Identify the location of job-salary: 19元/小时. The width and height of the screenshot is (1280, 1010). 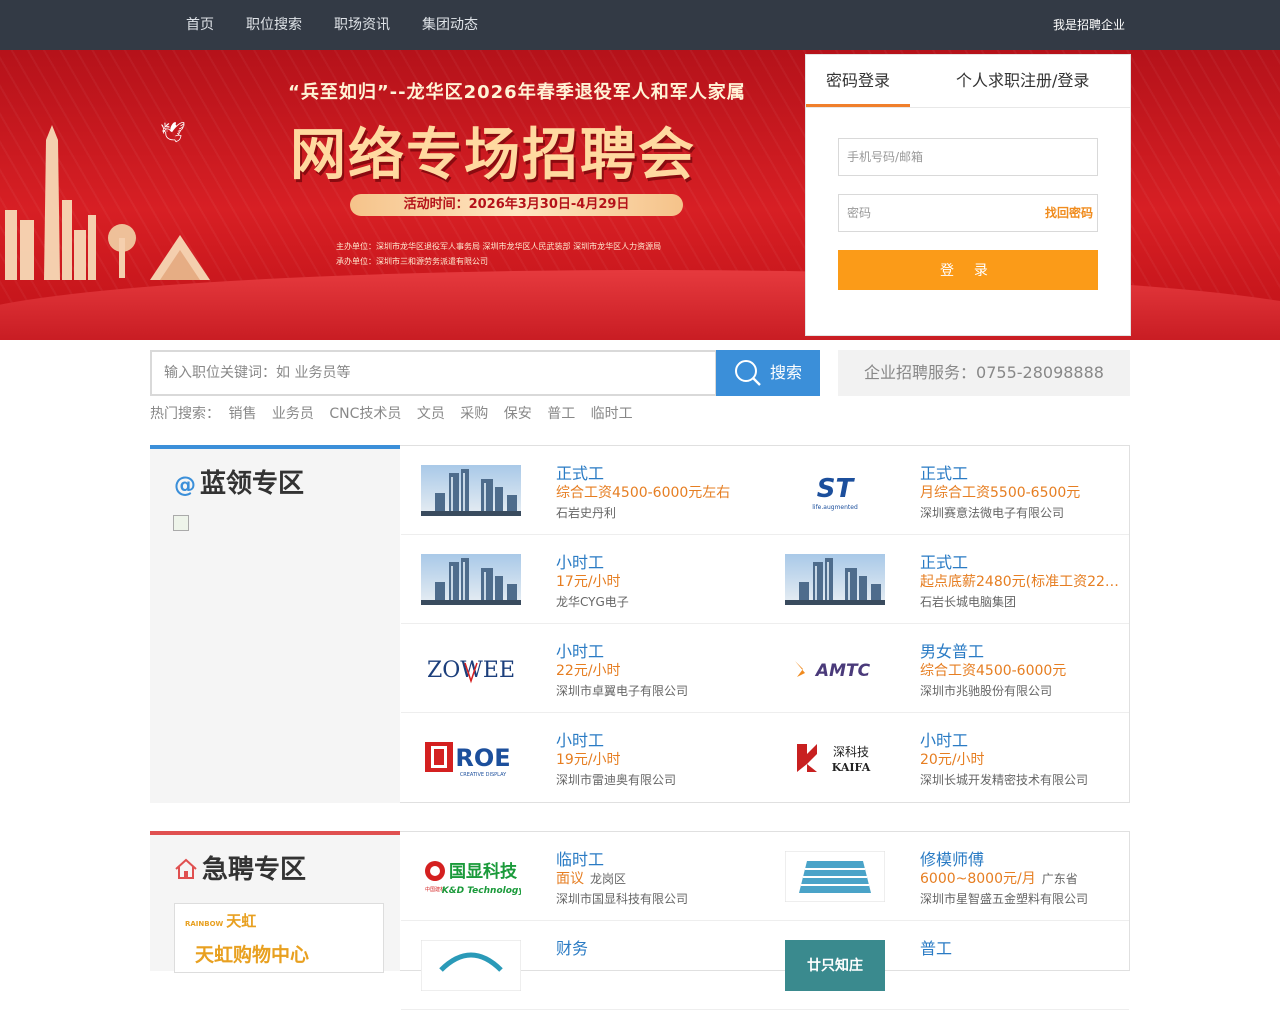
(656, 759).